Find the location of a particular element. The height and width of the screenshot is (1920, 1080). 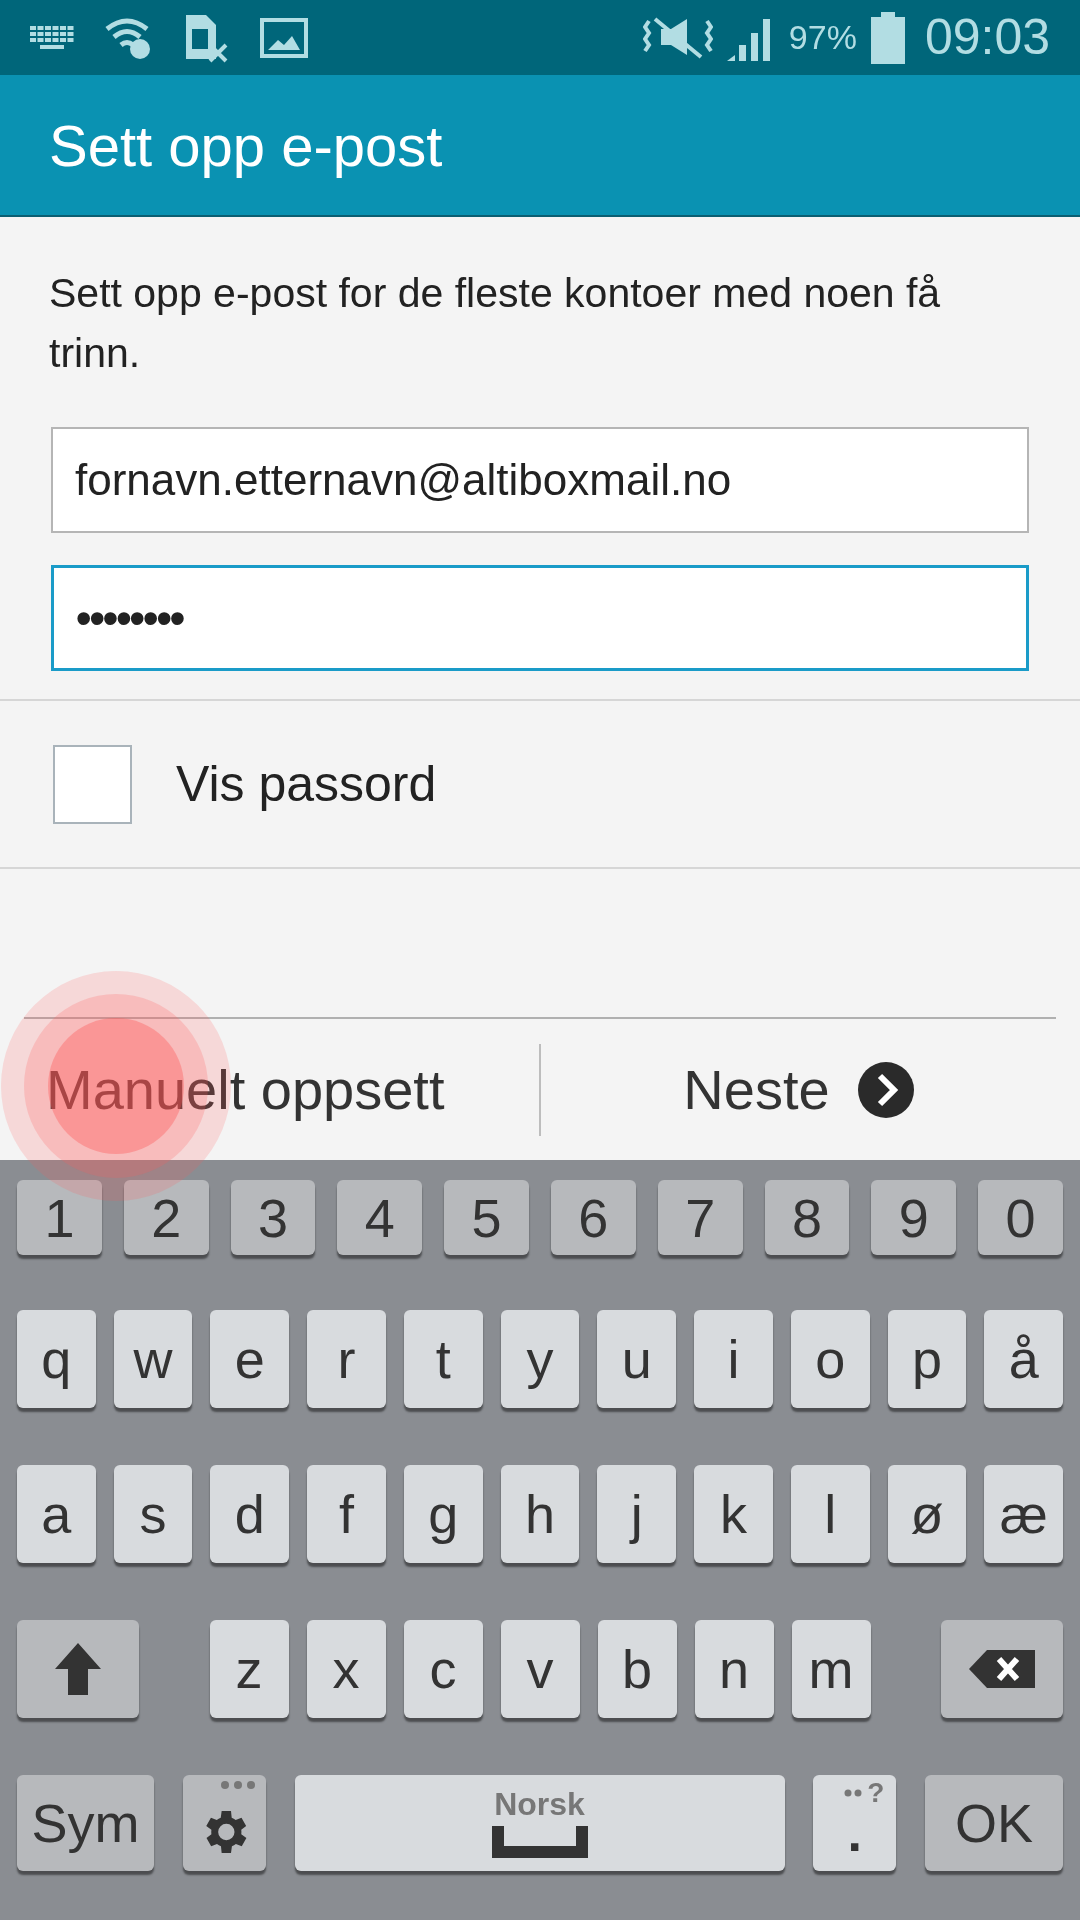

keyboard-key: y is located at coordinates (540, 1359).